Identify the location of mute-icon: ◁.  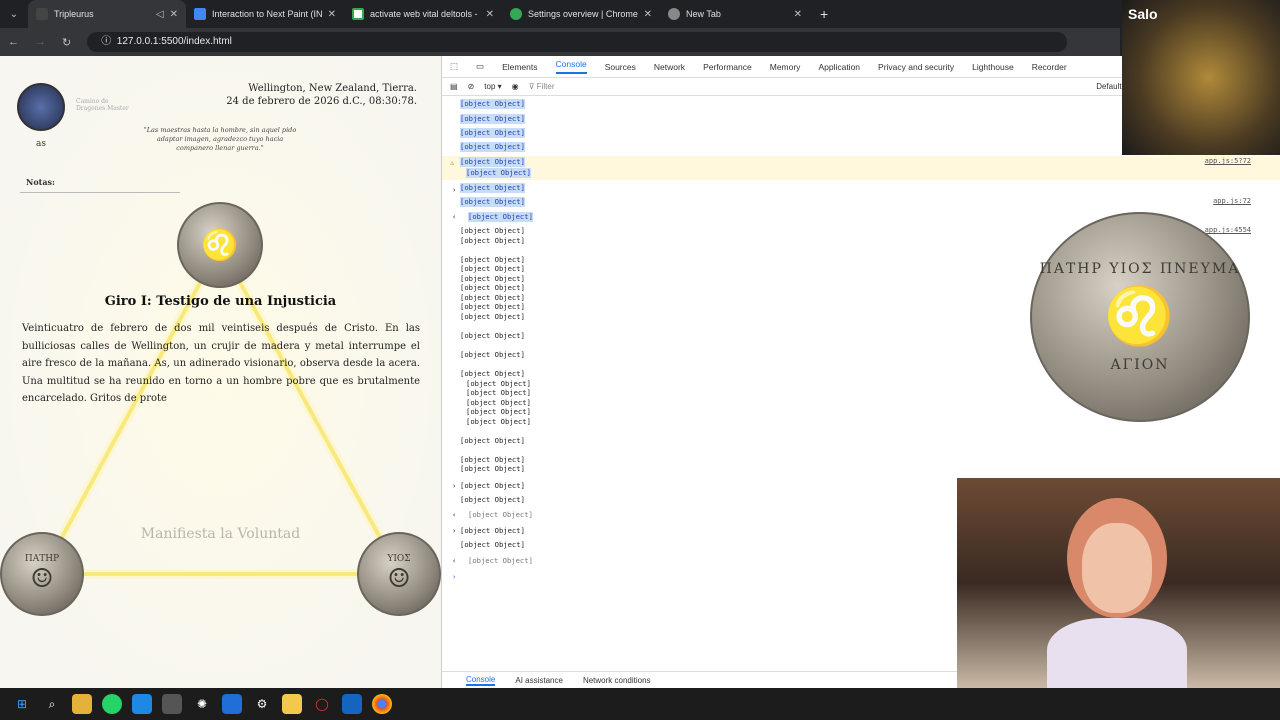
(160, 14).